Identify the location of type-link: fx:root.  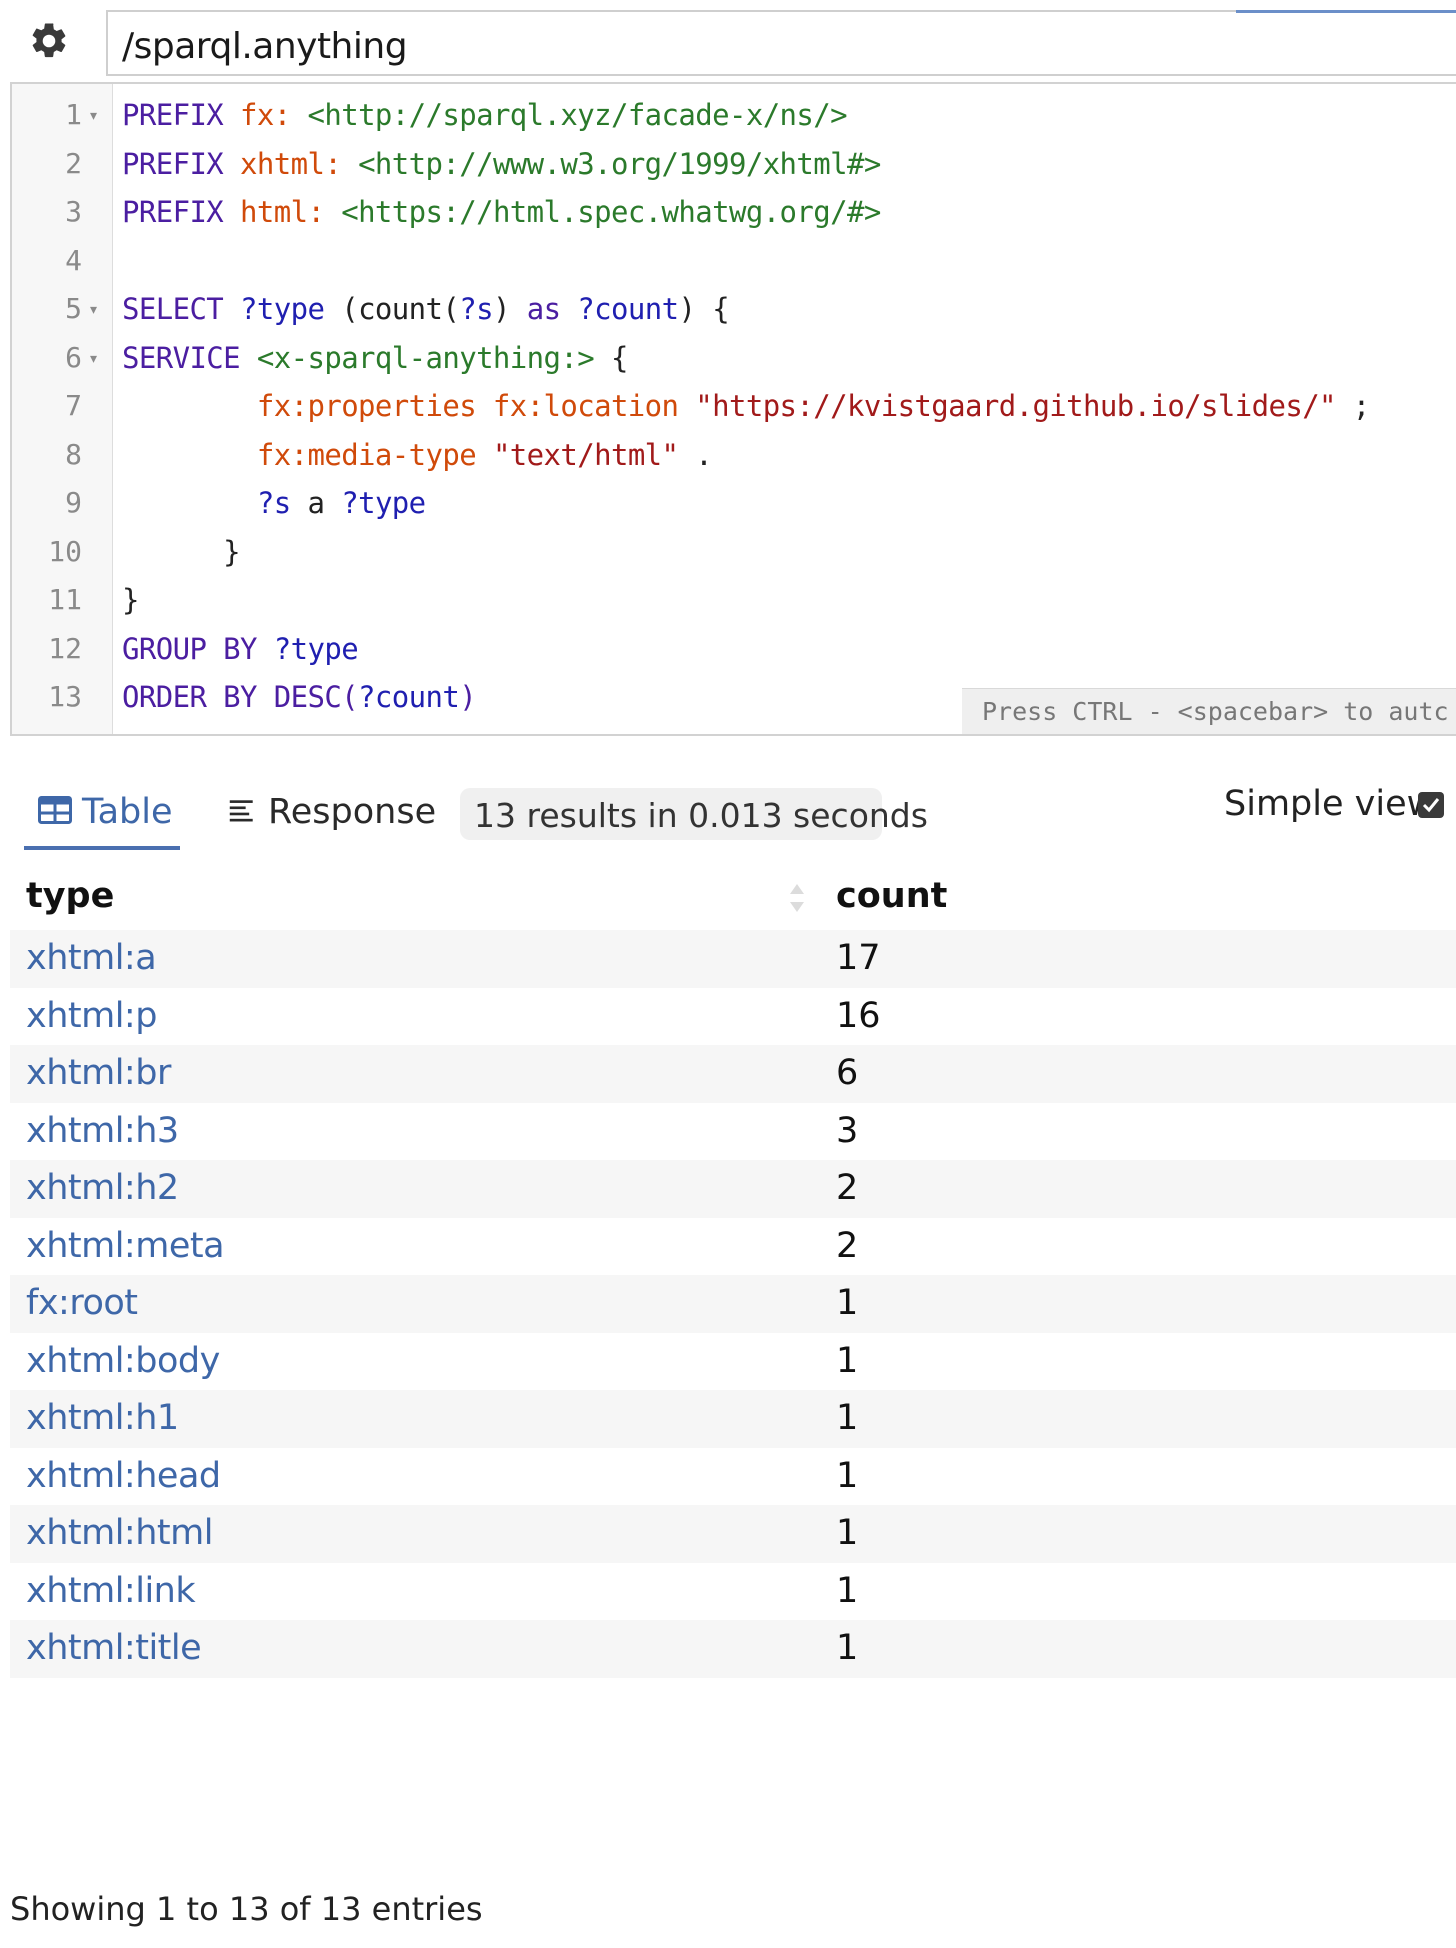
(82, 1303).